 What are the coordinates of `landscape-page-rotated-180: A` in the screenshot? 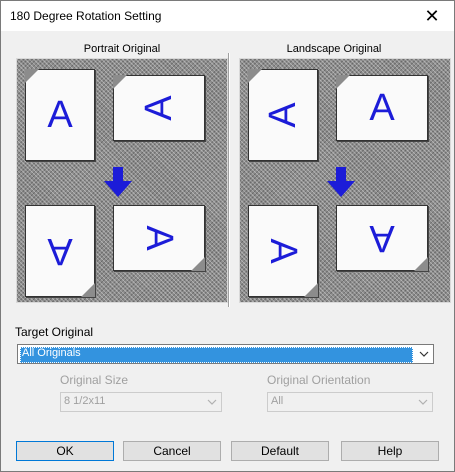 It's located at (382, 238).